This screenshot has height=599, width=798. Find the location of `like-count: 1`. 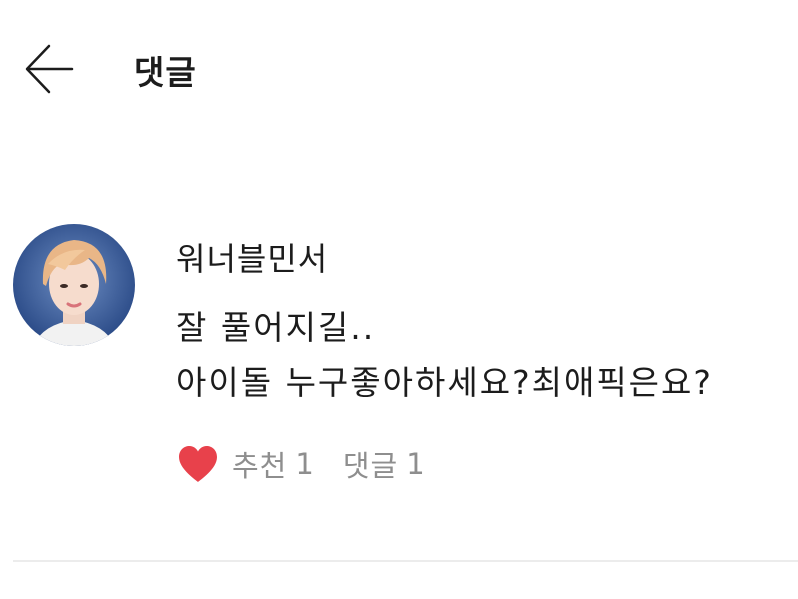

like-count: 1 is located at coordinates (305, 464).